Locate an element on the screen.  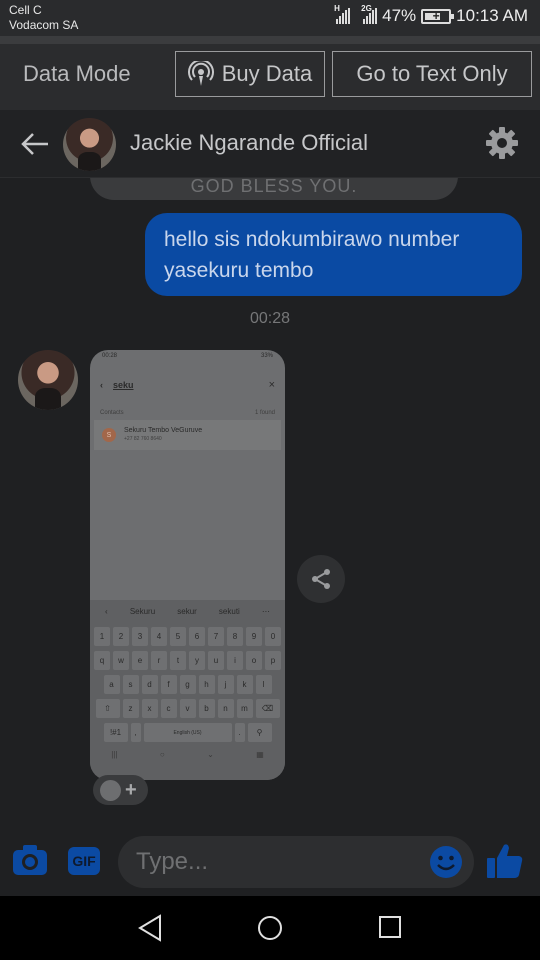
broadcast-icon is located at coordinates (200, 73).